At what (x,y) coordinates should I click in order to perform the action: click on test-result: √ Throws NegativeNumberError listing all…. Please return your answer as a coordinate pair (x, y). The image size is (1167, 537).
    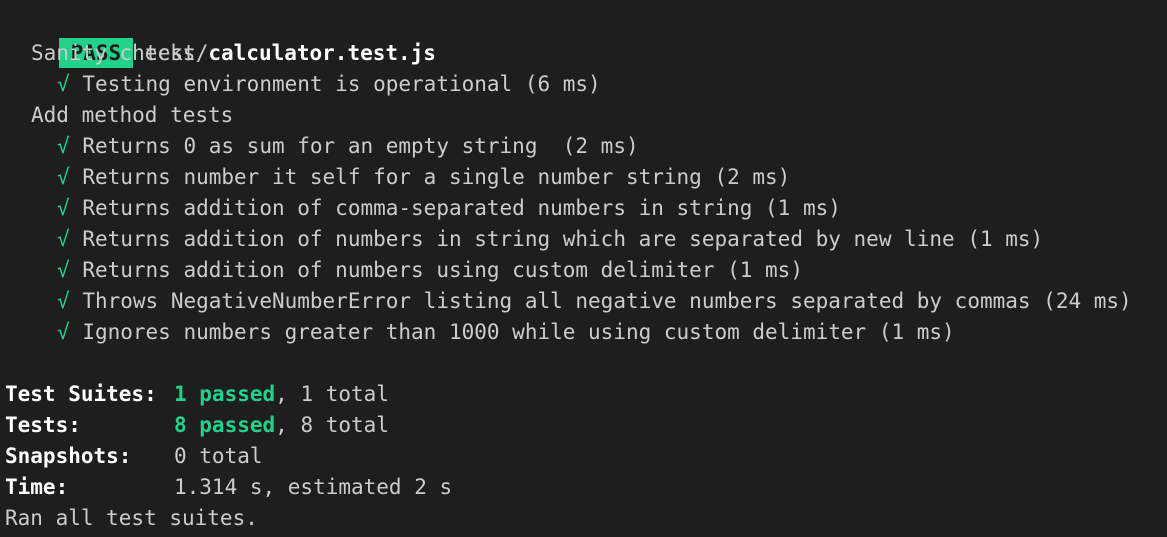
    Looking at the image, I should click on (586, 301).